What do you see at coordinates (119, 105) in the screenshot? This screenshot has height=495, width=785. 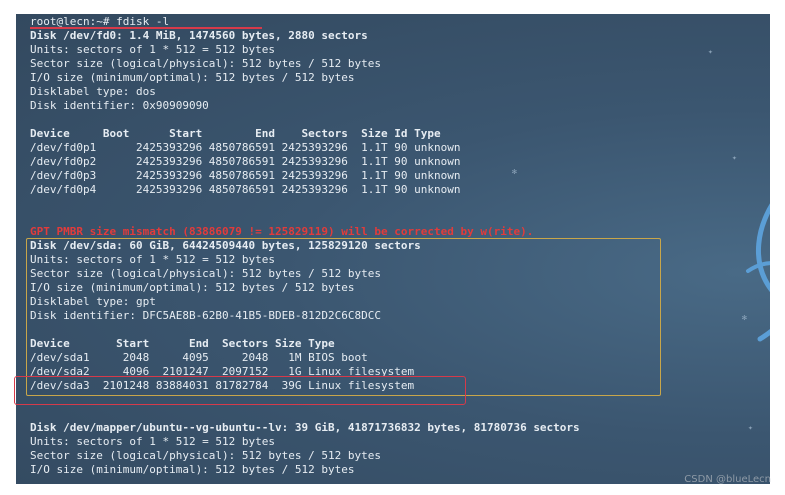 I see `disk-info-line: Disk identifier: 0x90909090` at bounding box center [119, 105].